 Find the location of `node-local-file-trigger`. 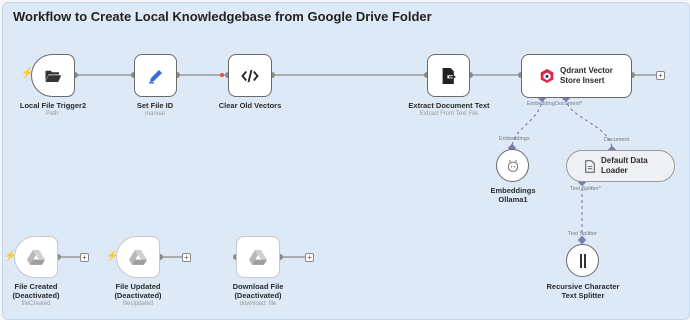

node-local-file-trigger is located at coordinates (53, 75).